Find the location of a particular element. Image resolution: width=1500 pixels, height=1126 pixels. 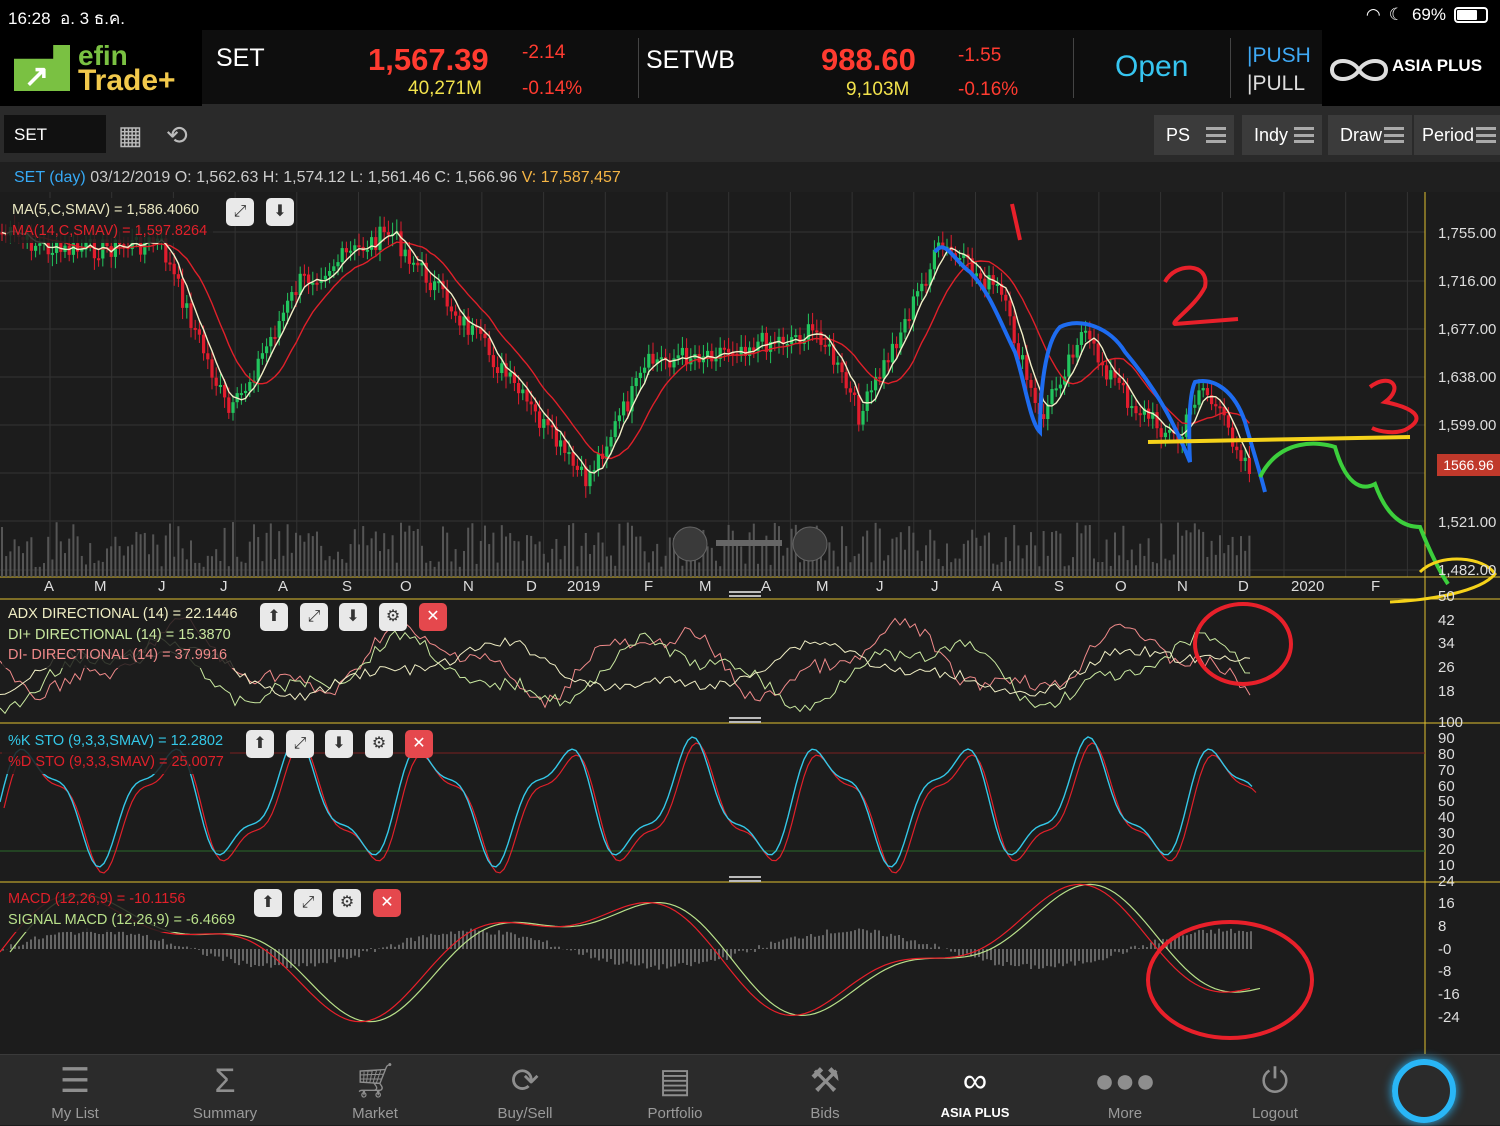

nav-logout: ⏻Logout is located at coordinates (1275, 1090).